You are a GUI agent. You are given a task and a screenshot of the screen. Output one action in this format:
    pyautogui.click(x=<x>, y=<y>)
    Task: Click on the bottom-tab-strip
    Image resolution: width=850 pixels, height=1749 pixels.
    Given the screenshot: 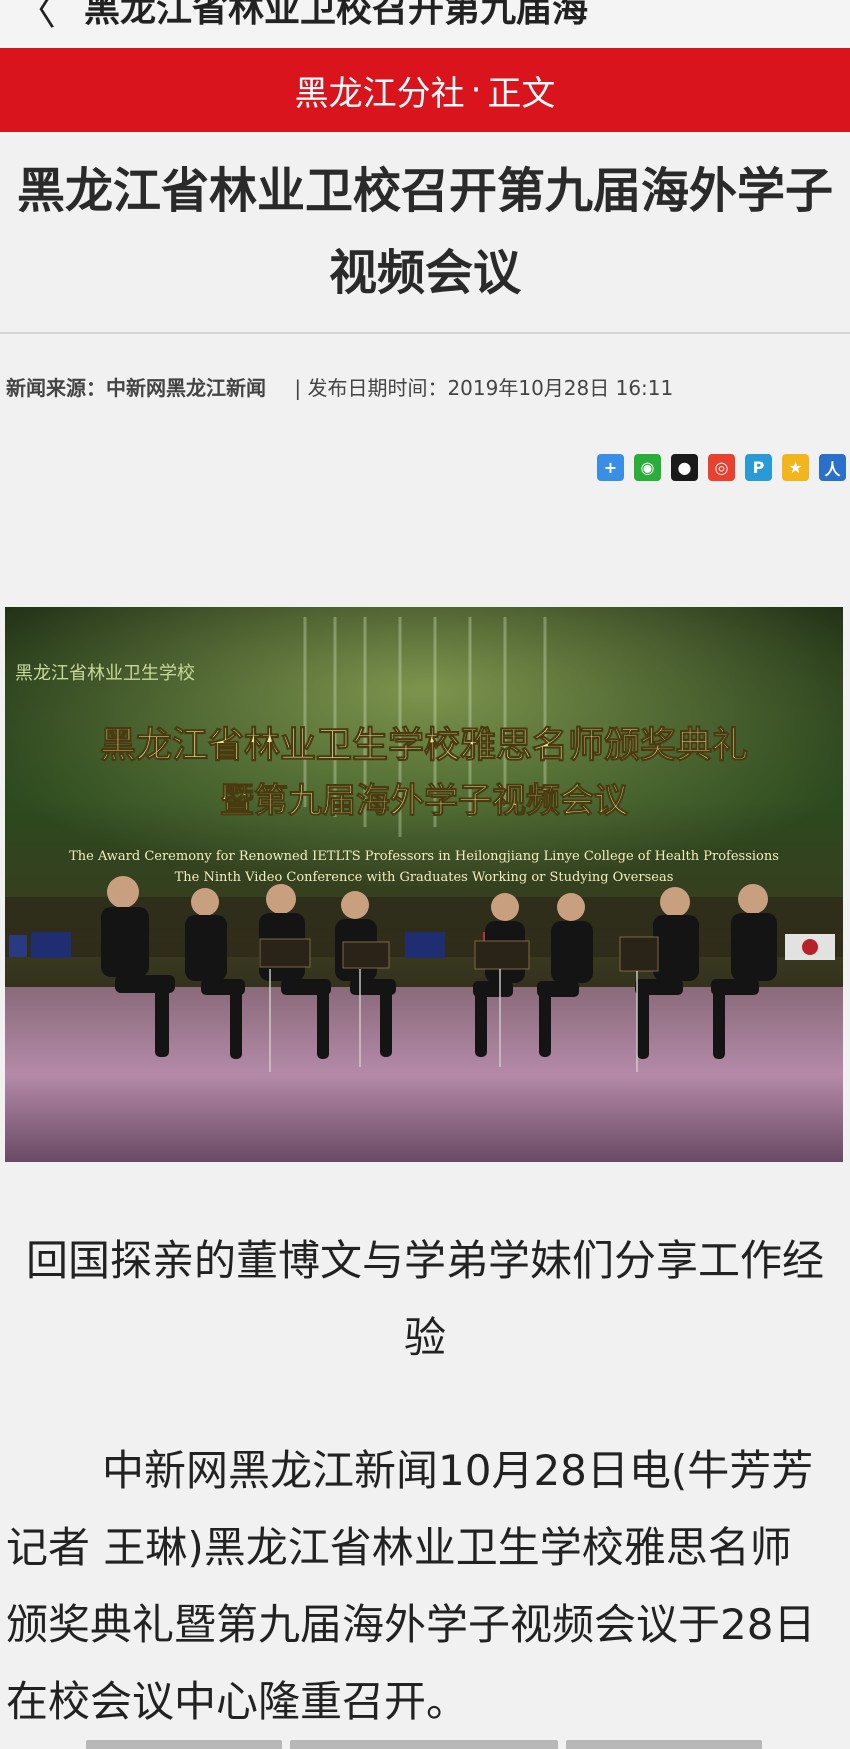 What is the action you would take?
    pyautogui.click(x=425, y=1744)
    